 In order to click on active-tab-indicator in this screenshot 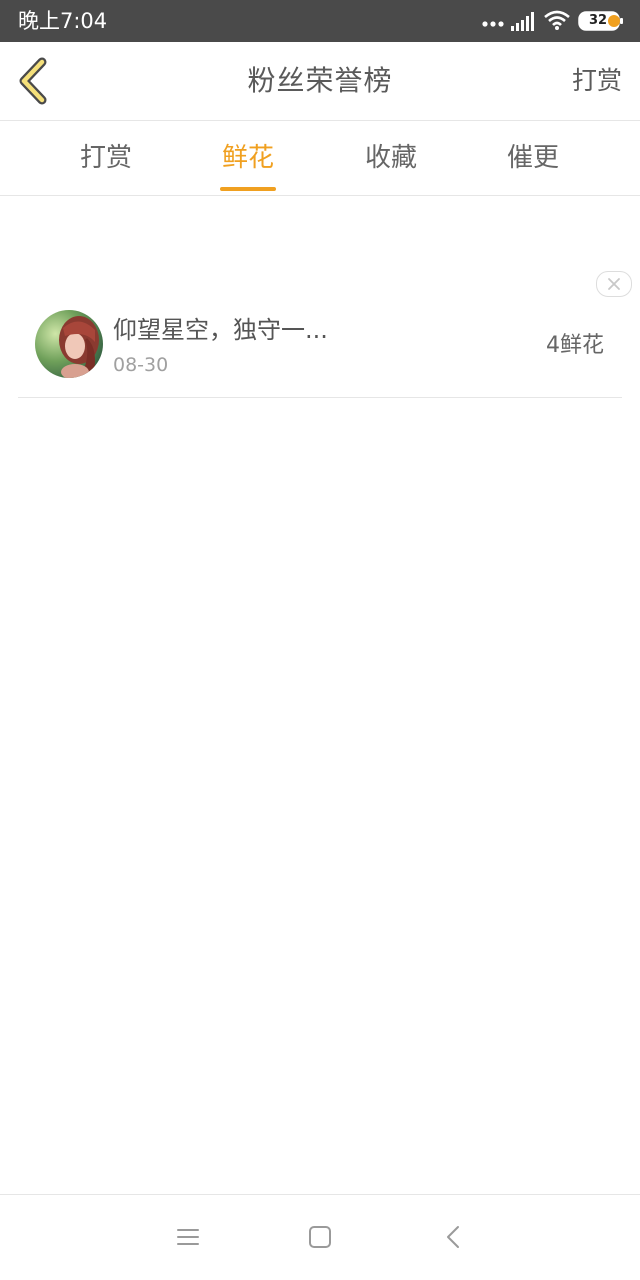, I will do `click(248, 189)`.